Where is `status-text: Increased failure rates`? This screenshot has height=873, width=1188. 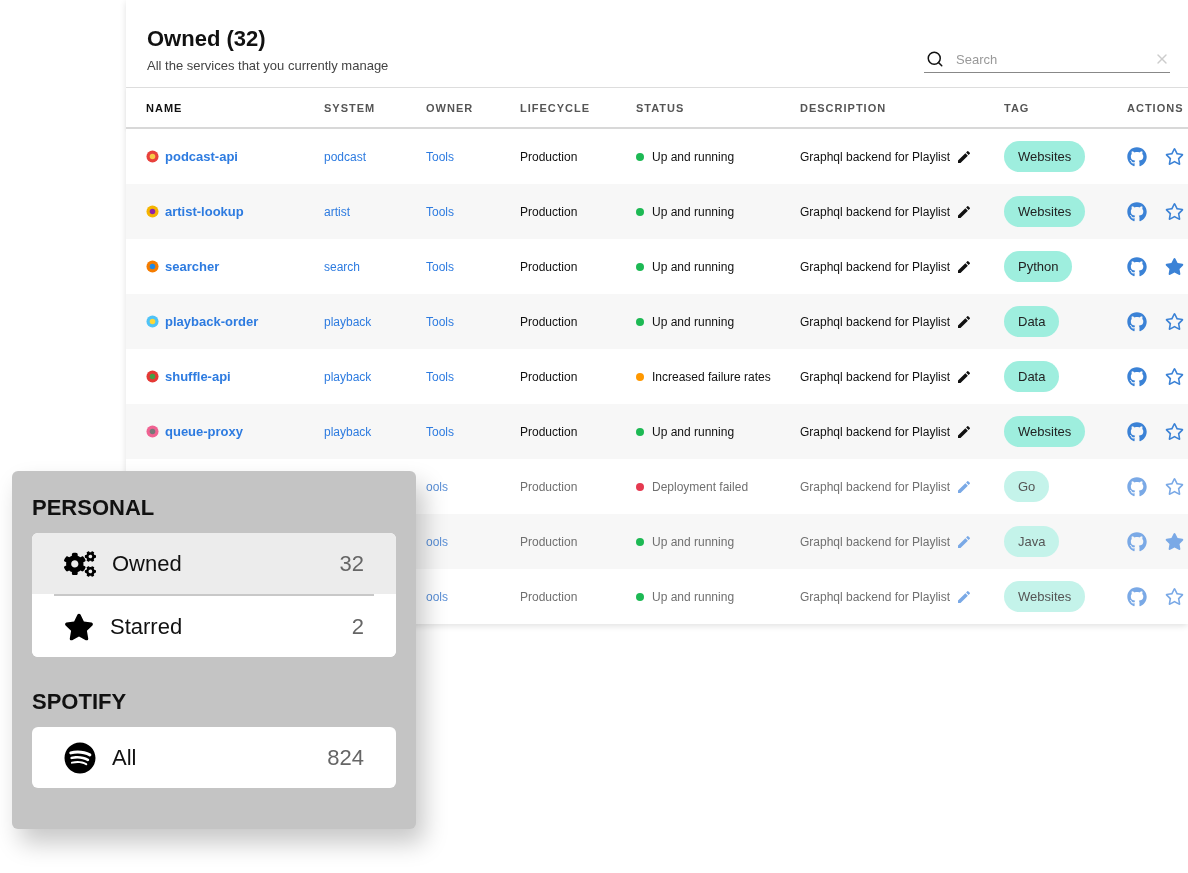
status-text: Increased failure rates is located at coordinates (711, 376).